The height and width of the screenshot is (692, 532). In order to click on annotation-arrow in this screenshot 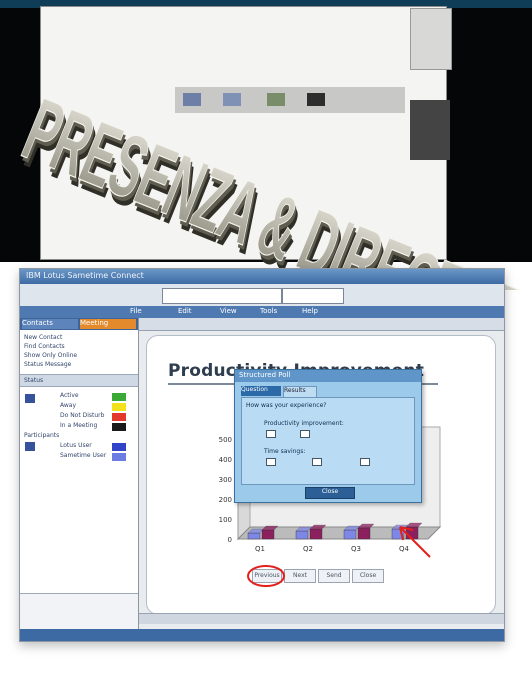, I will do `click(415, 542)`.